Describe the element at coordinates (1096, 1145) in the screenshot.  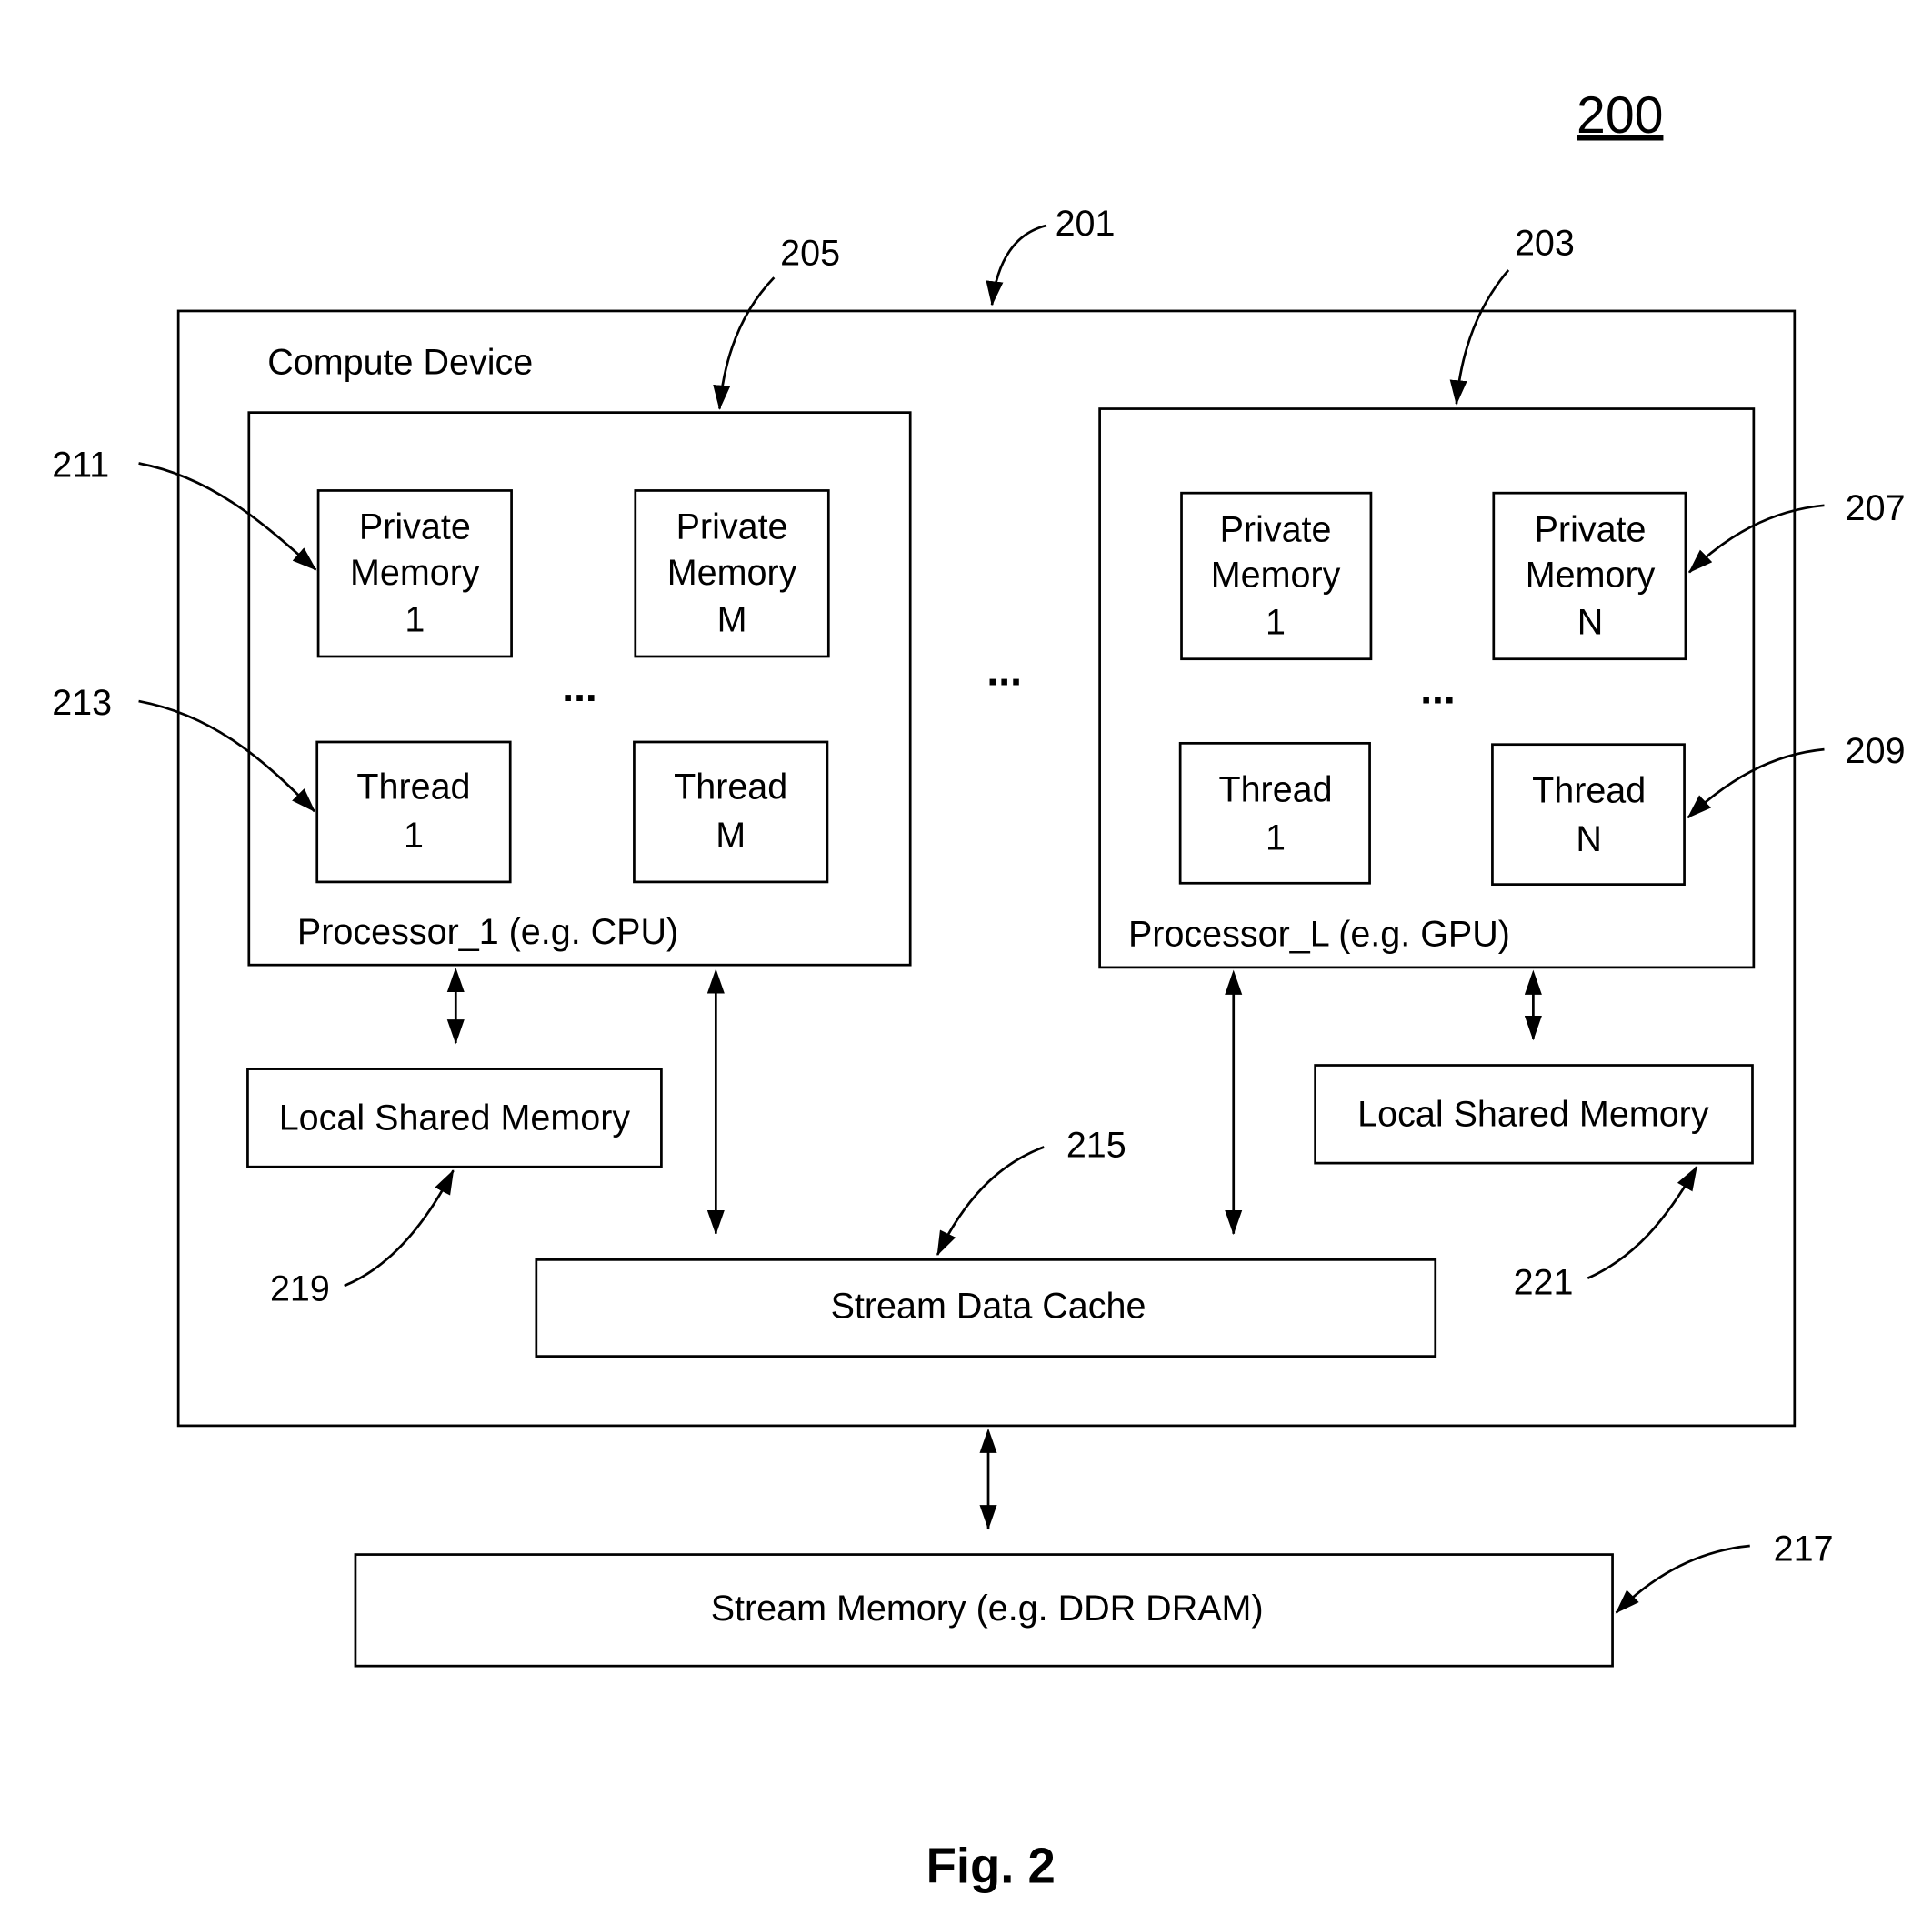
I see `ref-215: 215` at that location.